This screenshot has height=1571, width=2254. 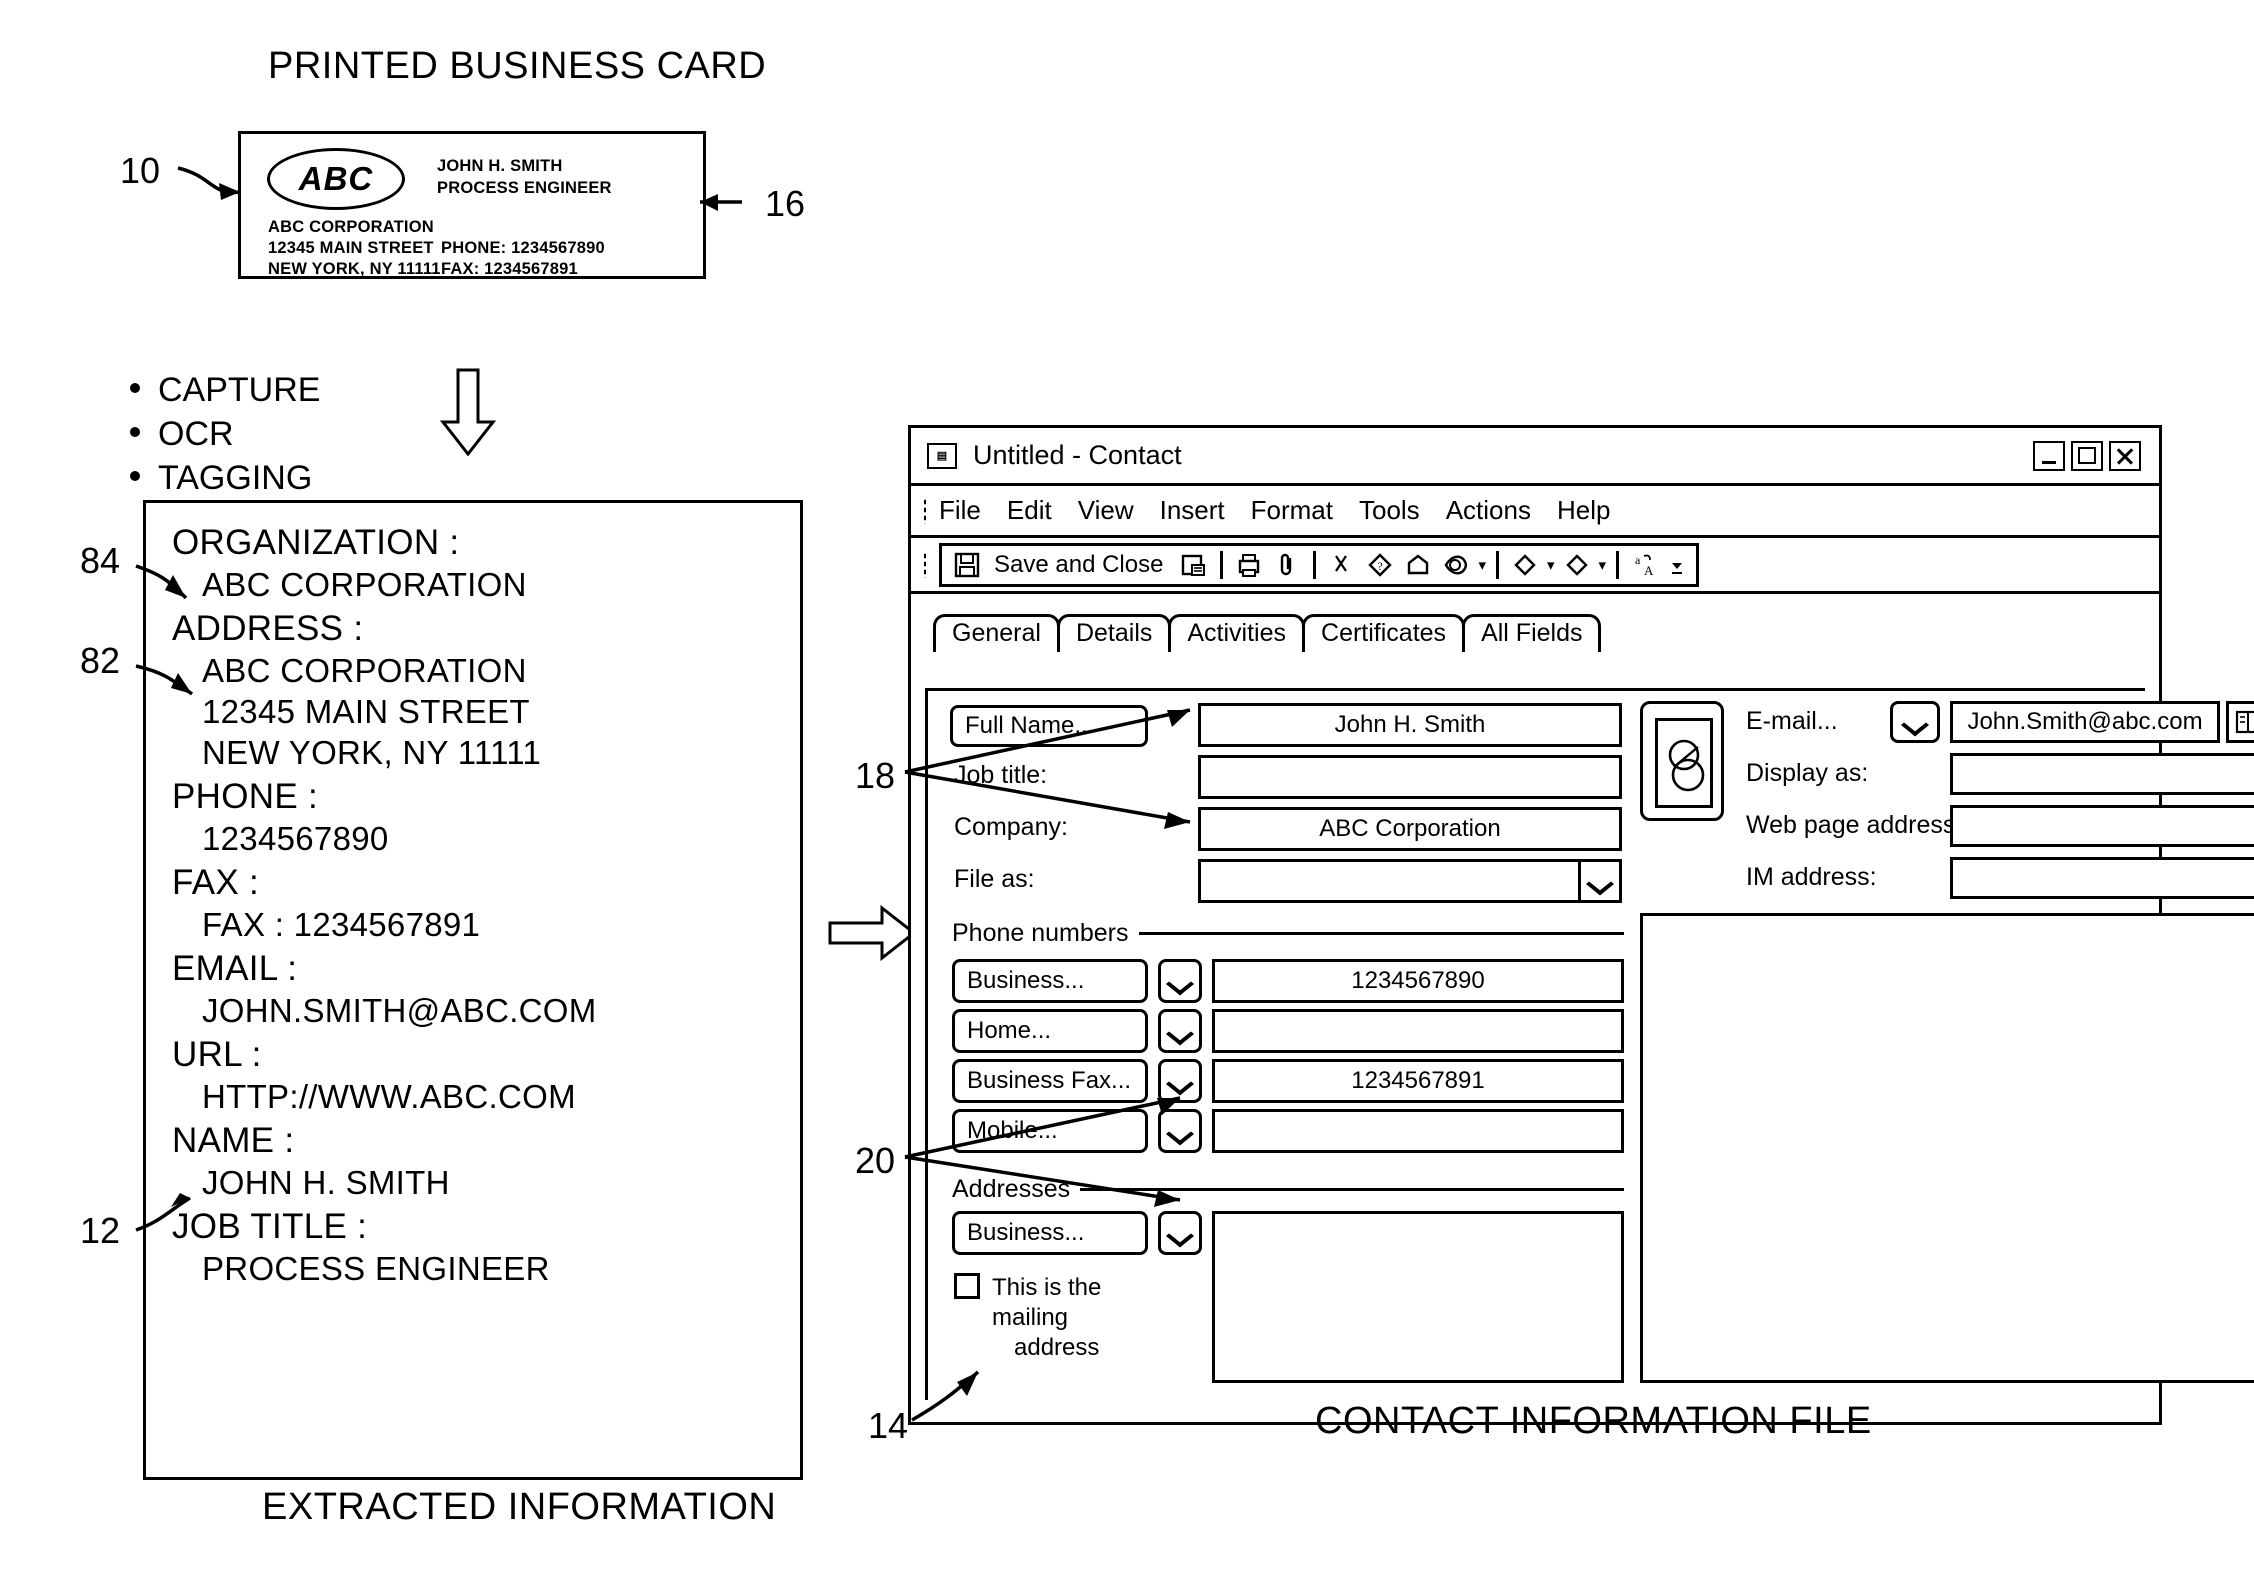 What do you see at coordinates (1047, 1065) in the screenshot?
I see `leader-lines-contact` at bounding box center [1047, 1065].